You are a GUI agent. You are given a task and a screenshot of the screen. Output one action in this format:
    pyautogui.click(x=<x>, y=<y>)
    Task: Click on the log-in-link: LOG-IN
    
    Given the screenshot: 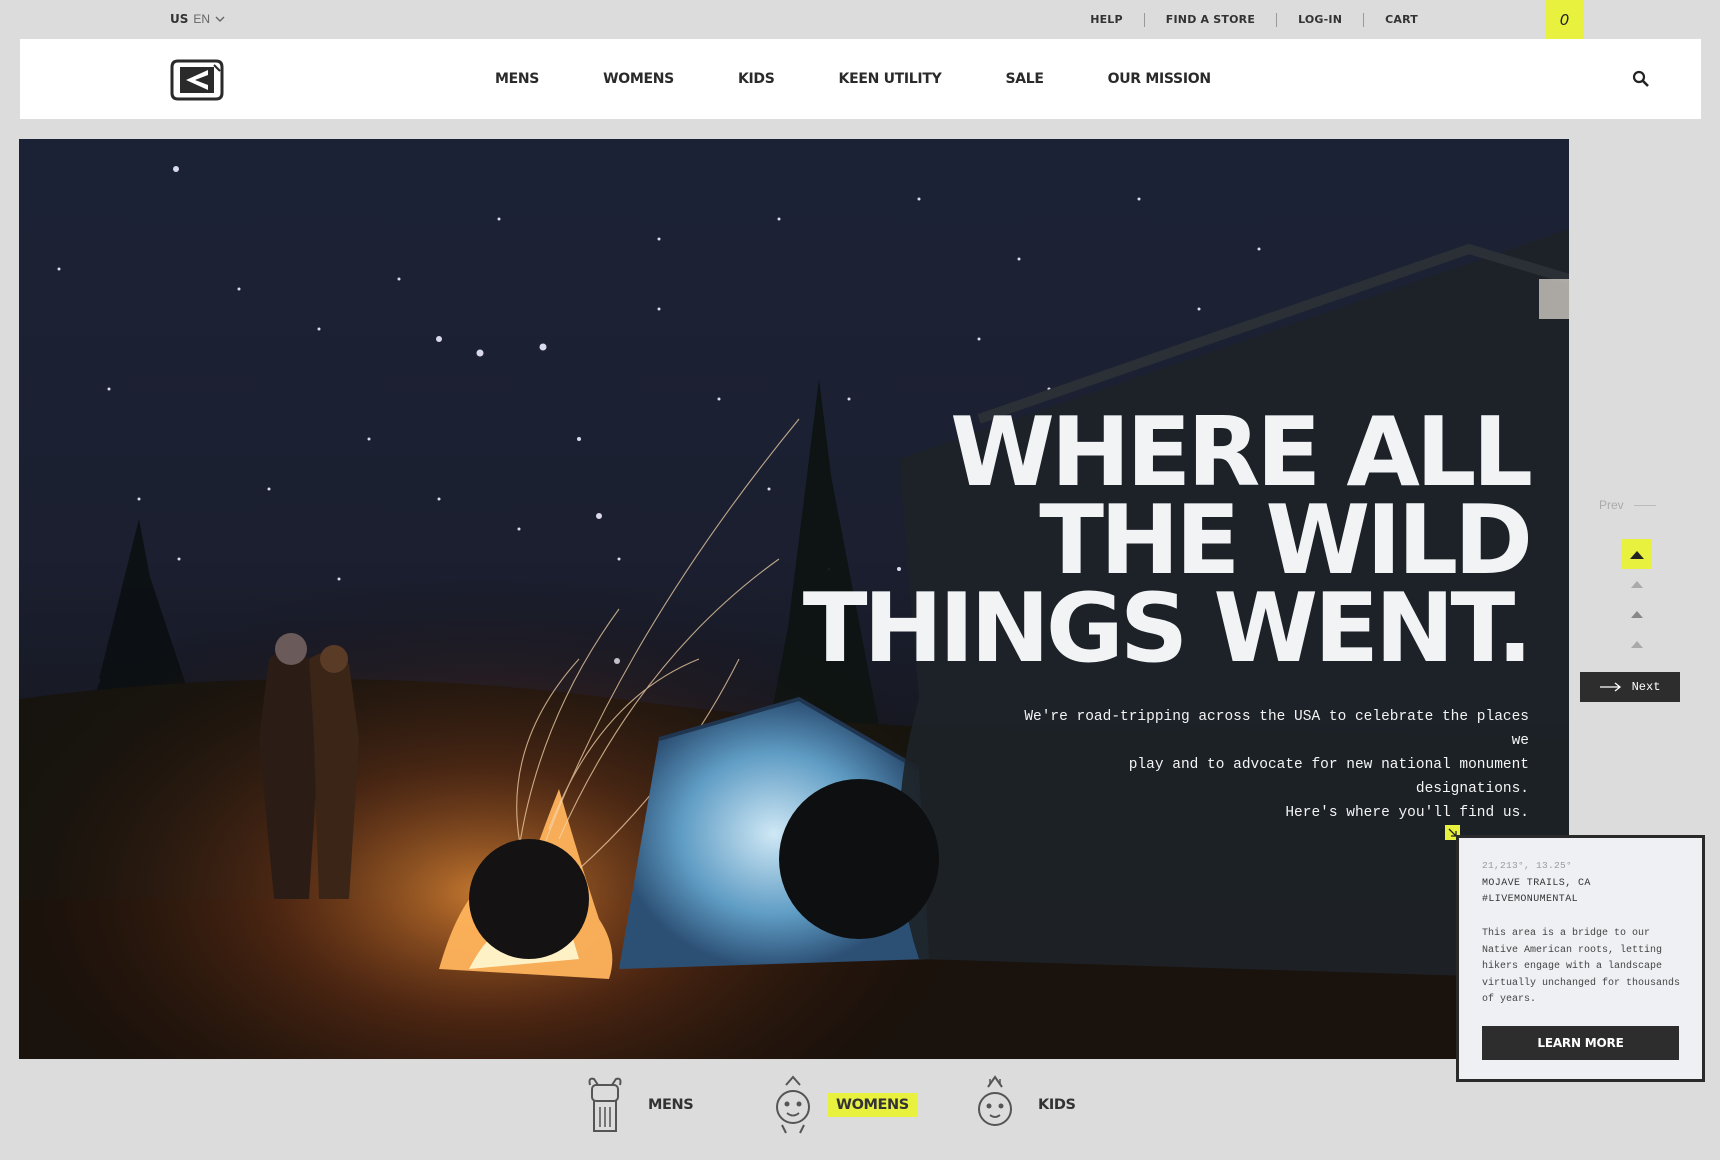 What is the action you would take?
    pyautogui.click(x=1321, y=19)
    